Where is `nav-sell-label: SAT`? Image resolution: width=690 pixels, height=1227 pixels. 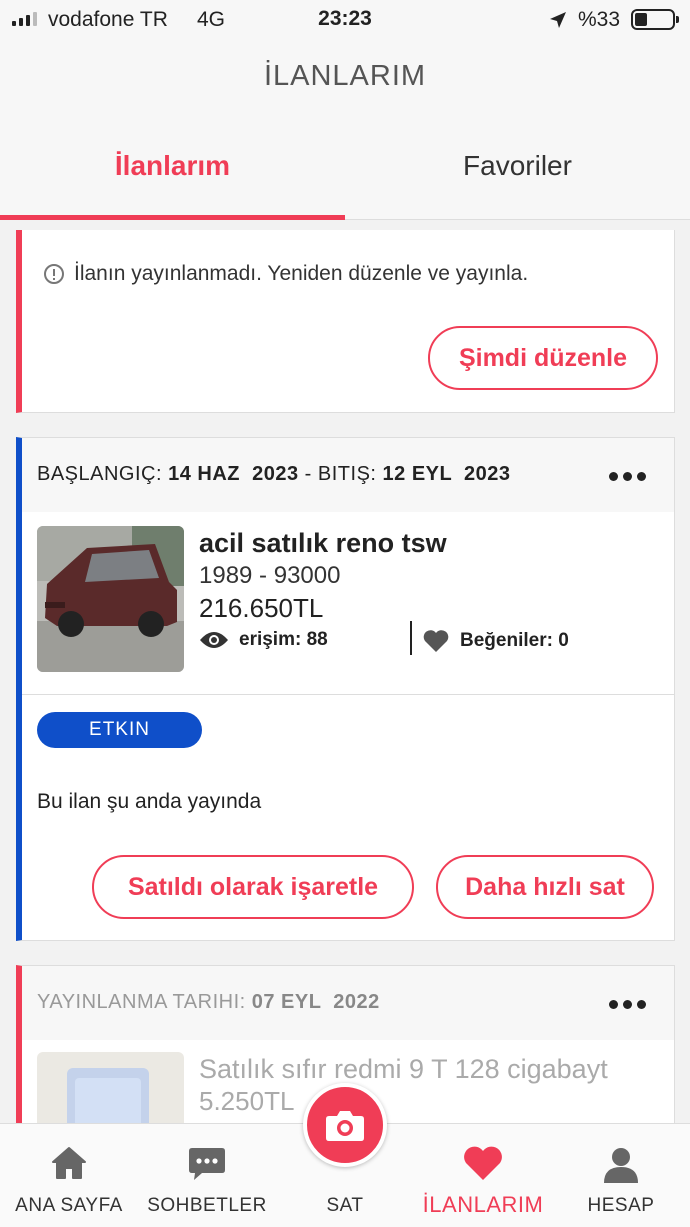
nav-sell-label: SAT is located at coordinates (345, 1205).